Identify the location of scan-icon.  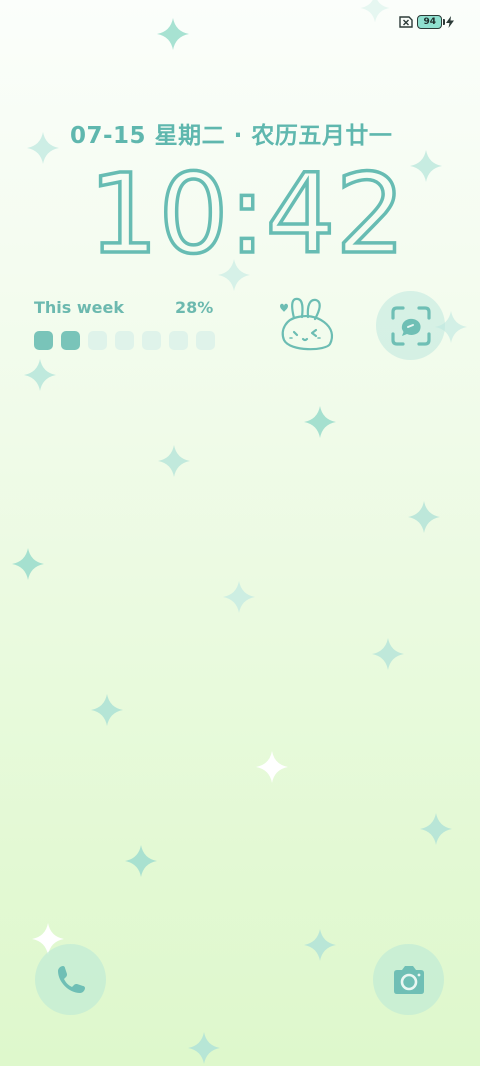
(410, 325).